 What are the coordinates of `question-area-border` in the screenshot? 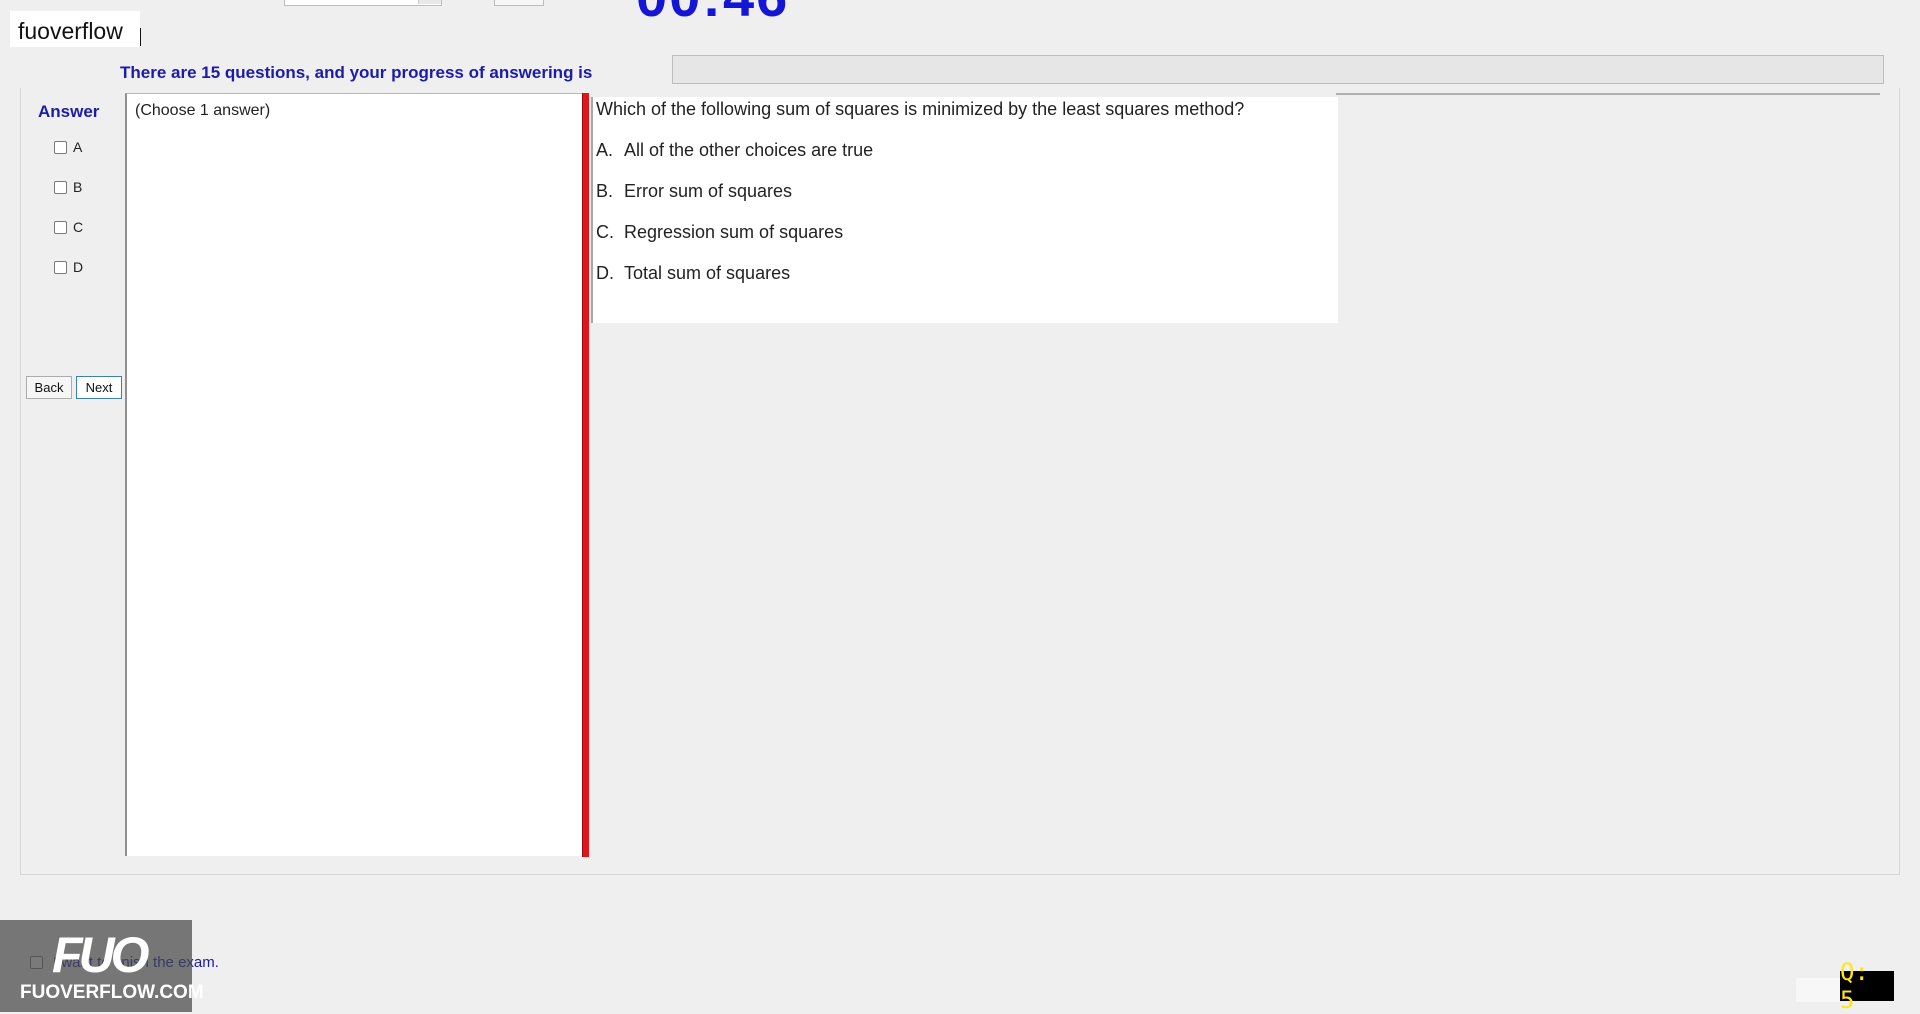 It's located at (1608, 94).